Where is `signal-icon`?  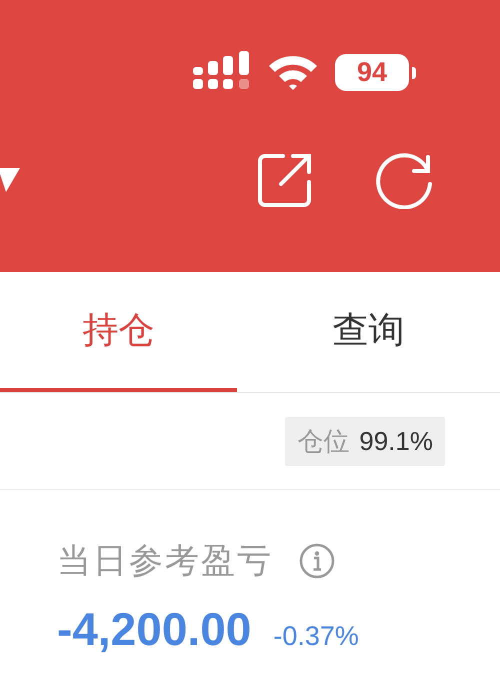 signal-icon is located at coordinates (222, 71).